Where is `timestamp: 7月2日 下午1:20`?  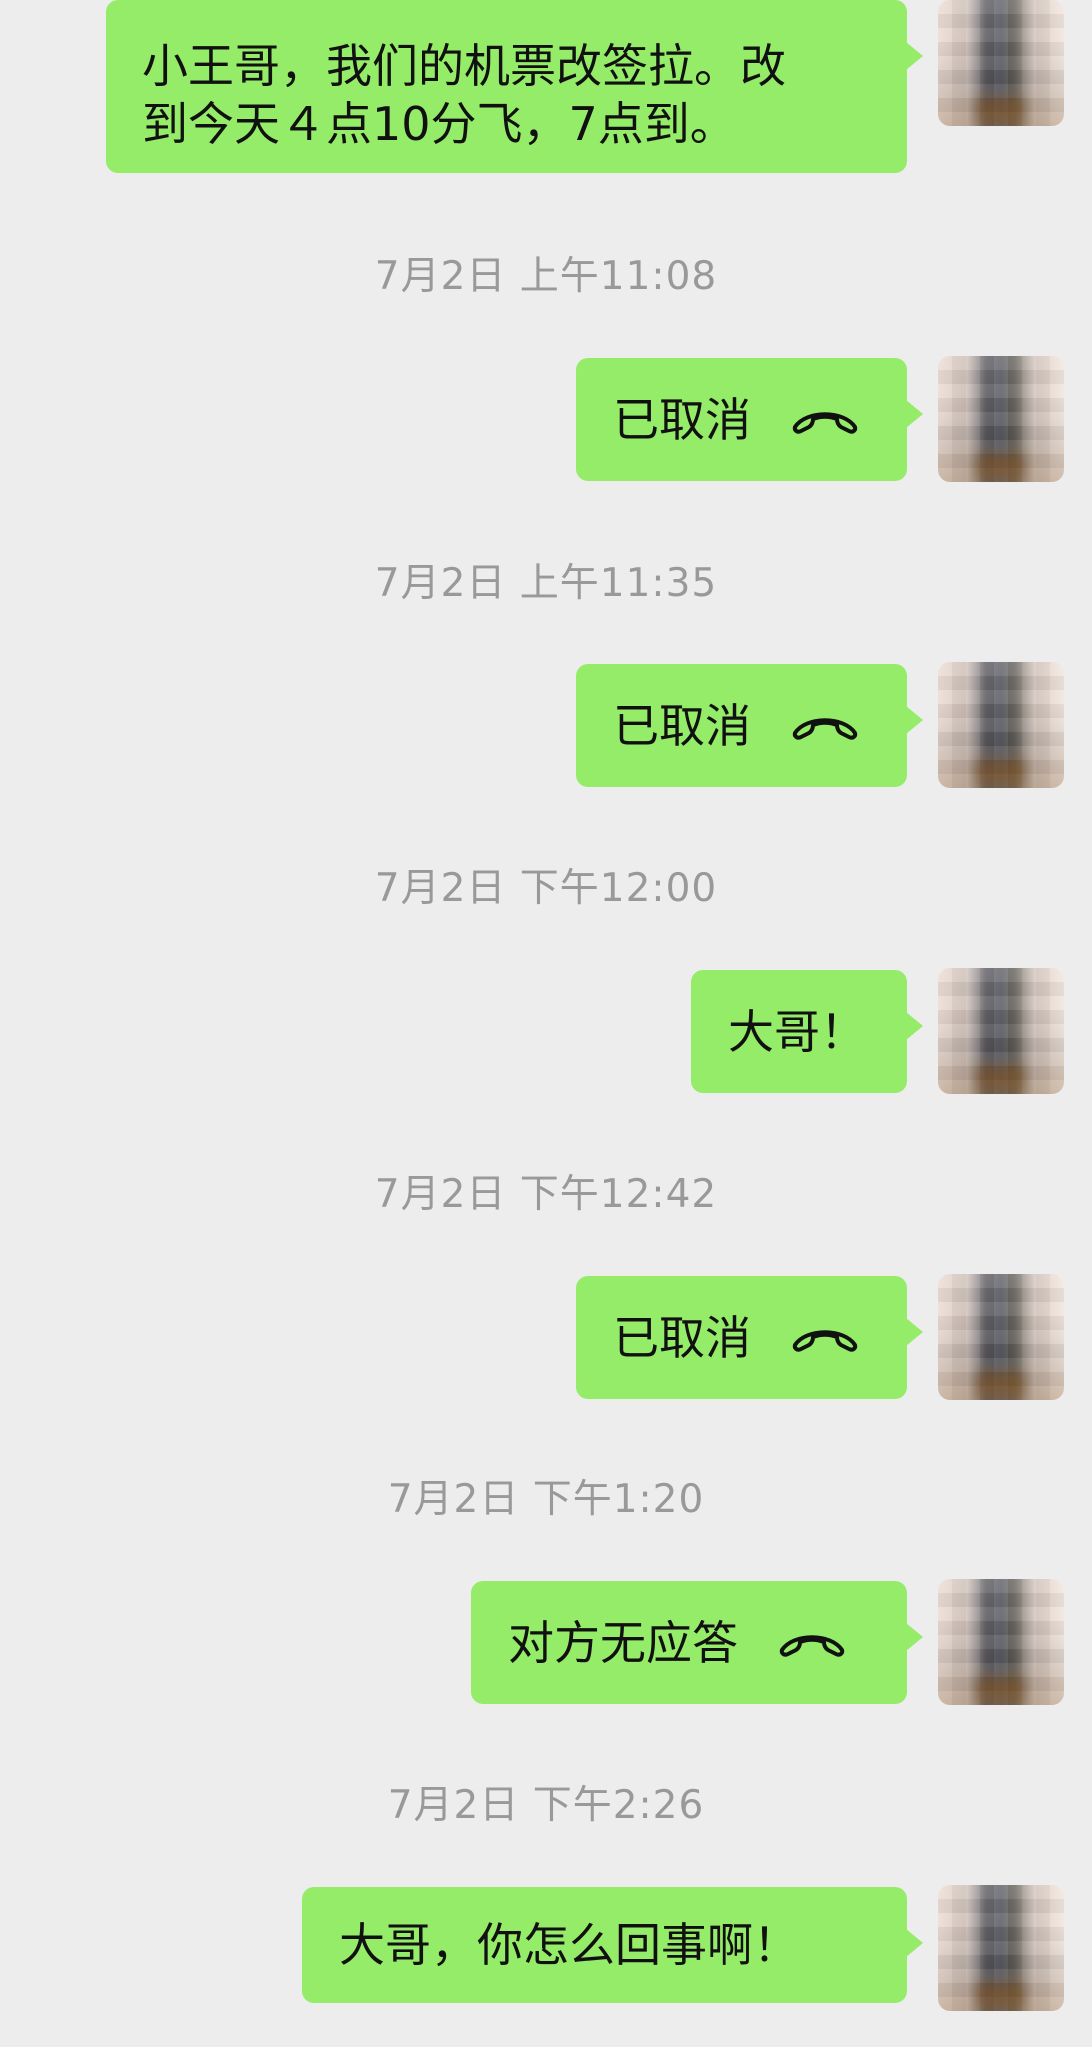
timestamp: 7月2日 下午1:20 is located at coordinates (546, 1499).